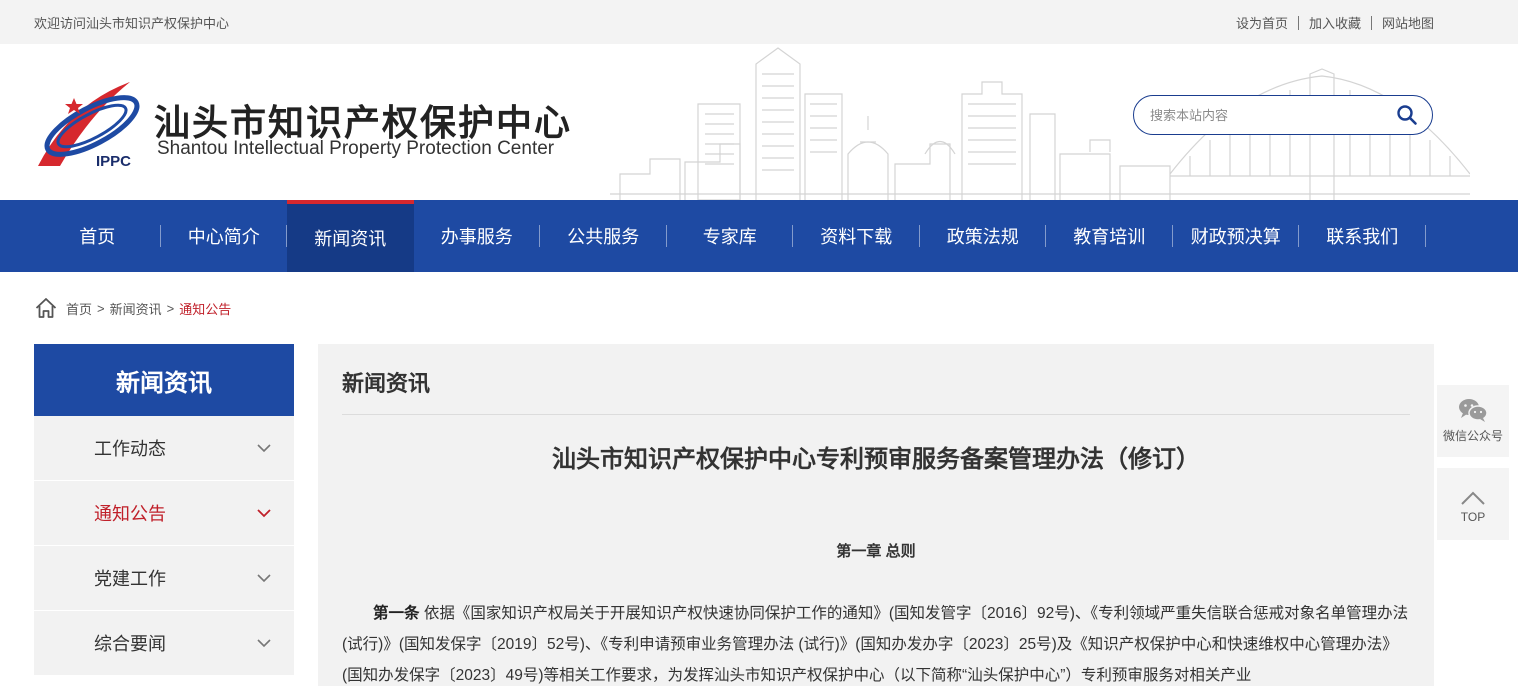 The width and height of the screenshot is (1518, 686). I want to click on nav-item-budget: 财政预决算, so click(1236, 236).